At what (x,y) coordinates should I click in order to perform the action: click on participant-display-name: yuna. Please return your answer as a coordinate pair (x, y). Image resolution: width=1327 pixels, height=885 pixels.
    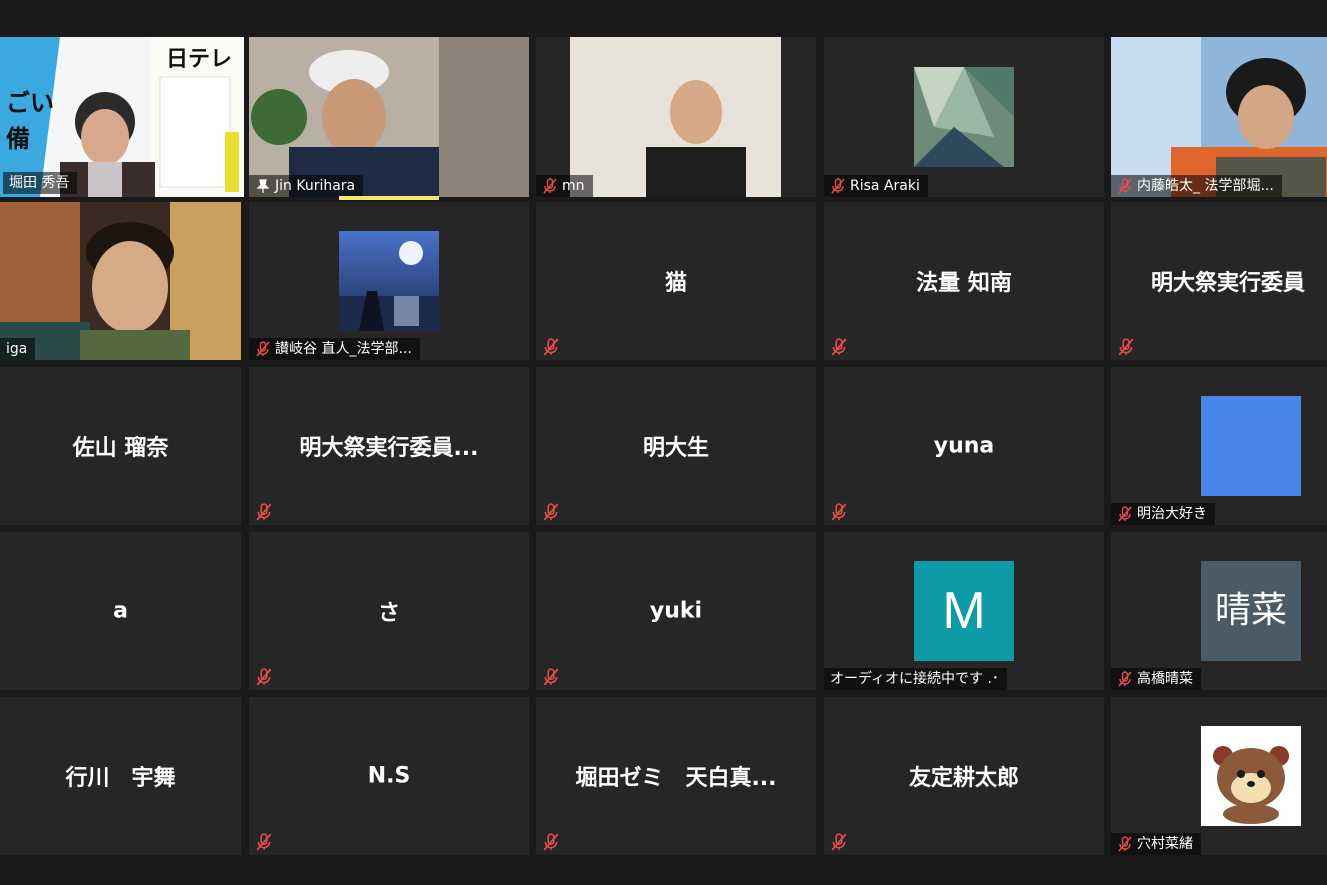
    Looking at the image, I should click on (964, 446).